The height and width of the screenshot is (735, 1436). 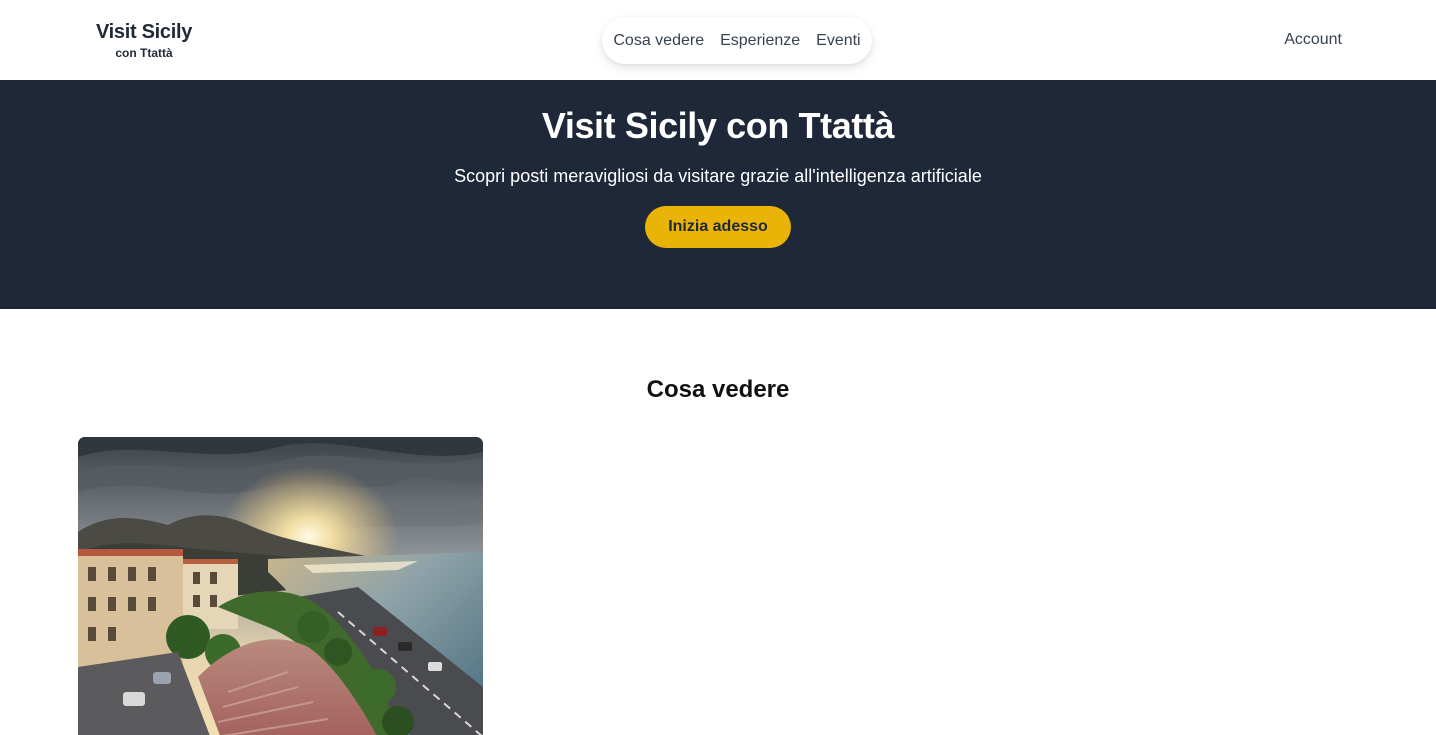 I want to click on logo-subtitle: con Ttattà, so click(x=144, y=53).